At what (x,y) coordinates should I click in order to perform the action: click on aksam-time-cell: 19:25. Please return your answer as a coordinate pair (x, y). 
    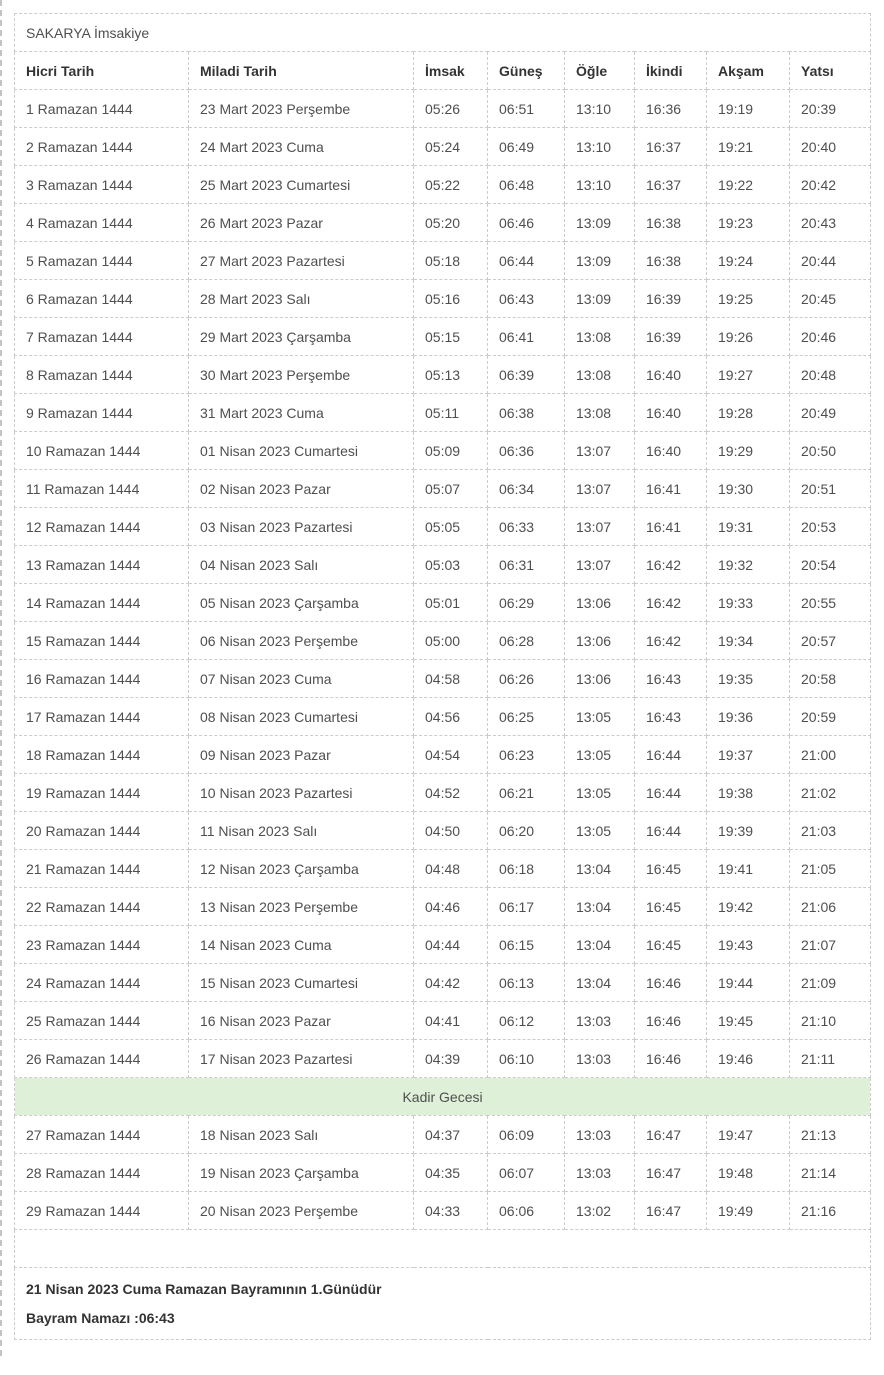
    Looking at the image, I should click on (748, 298).